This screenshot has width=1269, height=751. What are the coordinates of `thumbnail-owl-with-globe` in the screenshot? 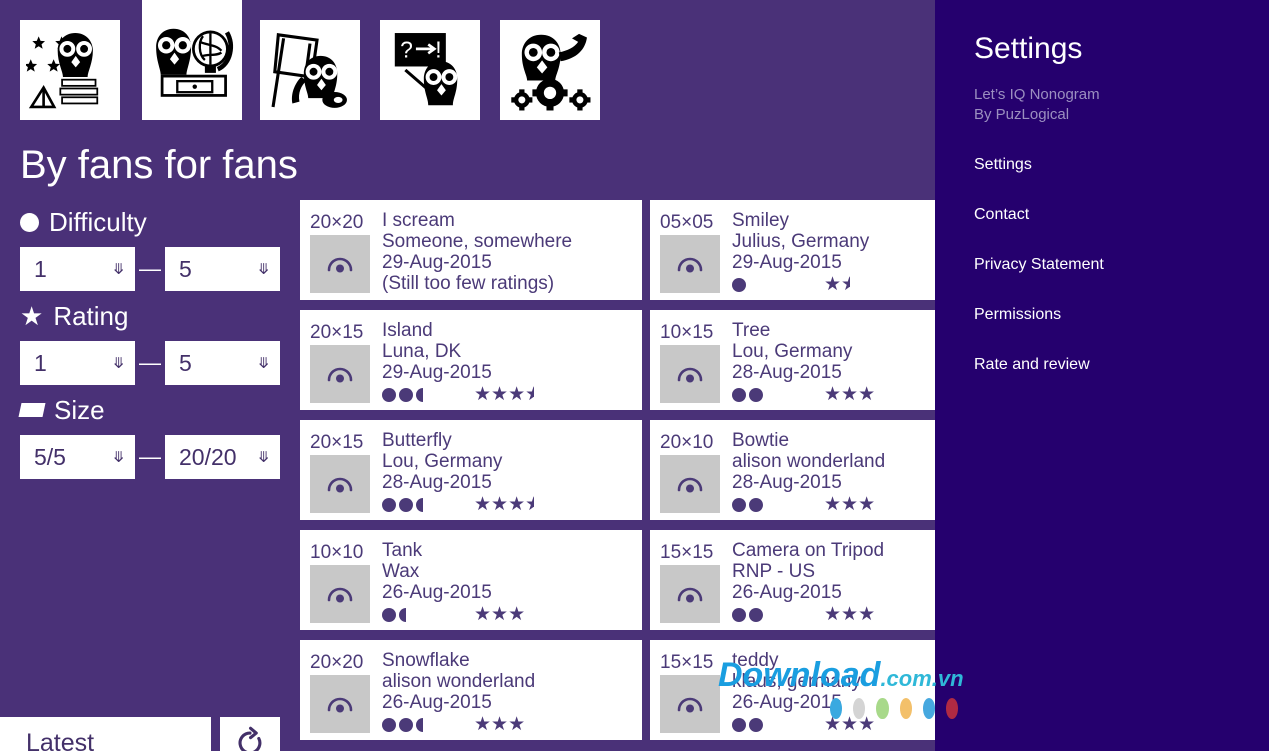 It's located at (192, 60).